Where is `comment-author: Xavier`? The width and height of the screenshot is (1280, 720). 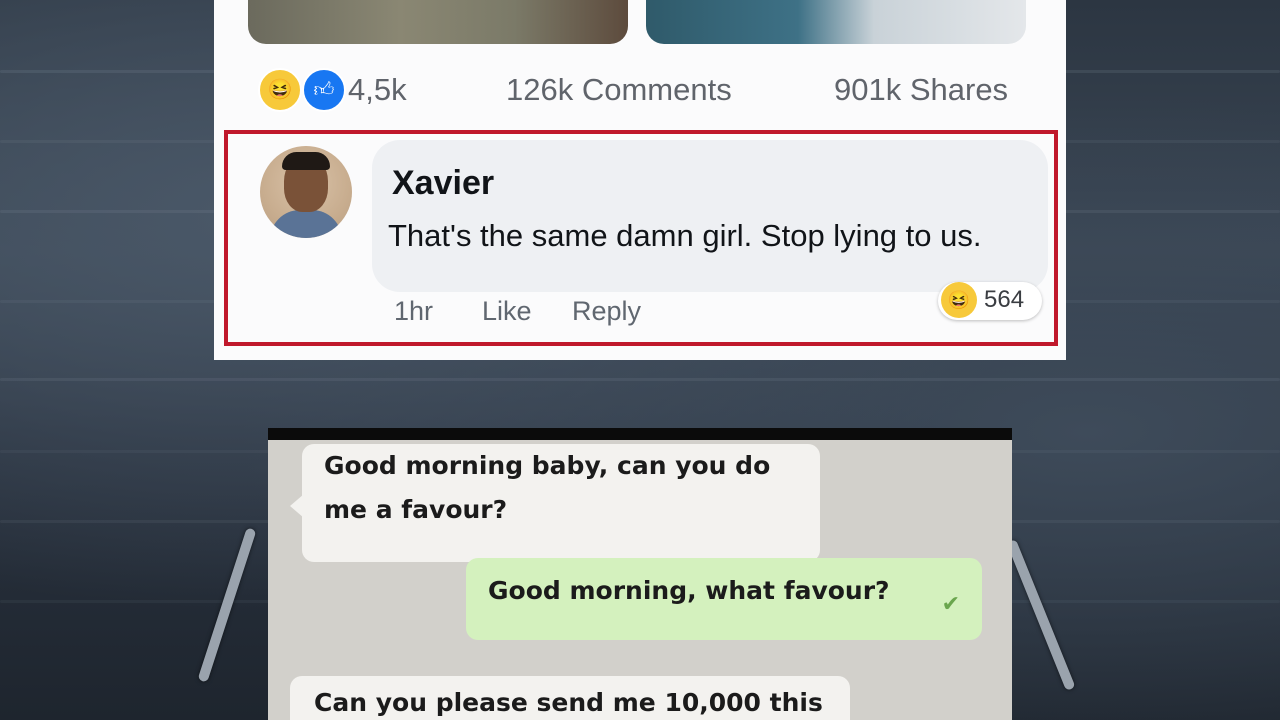
comment-author: Xavier is located at coordinates (443, 183).